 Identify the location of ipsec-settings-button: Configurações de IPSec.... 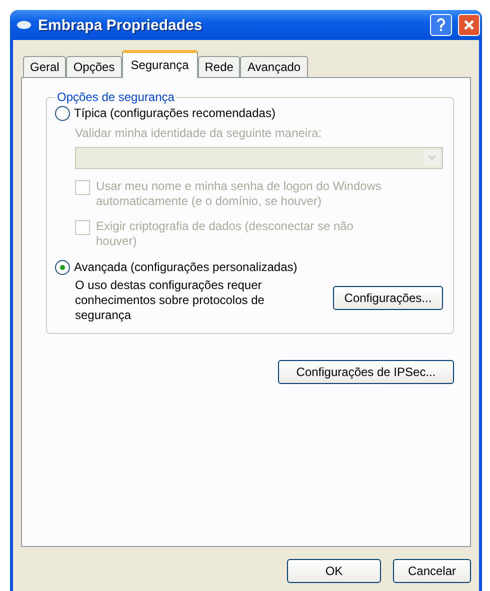
(366, 372).